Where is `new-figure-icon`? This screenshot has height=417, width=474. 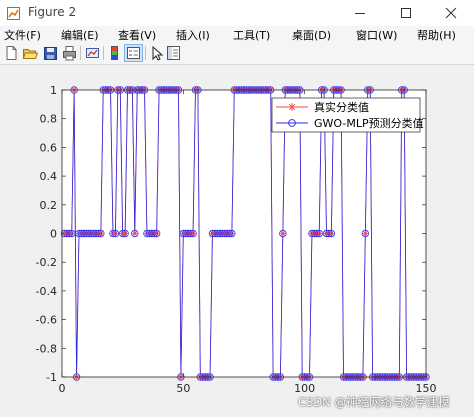
new-figure-icon is located at coordinates (11, 53).